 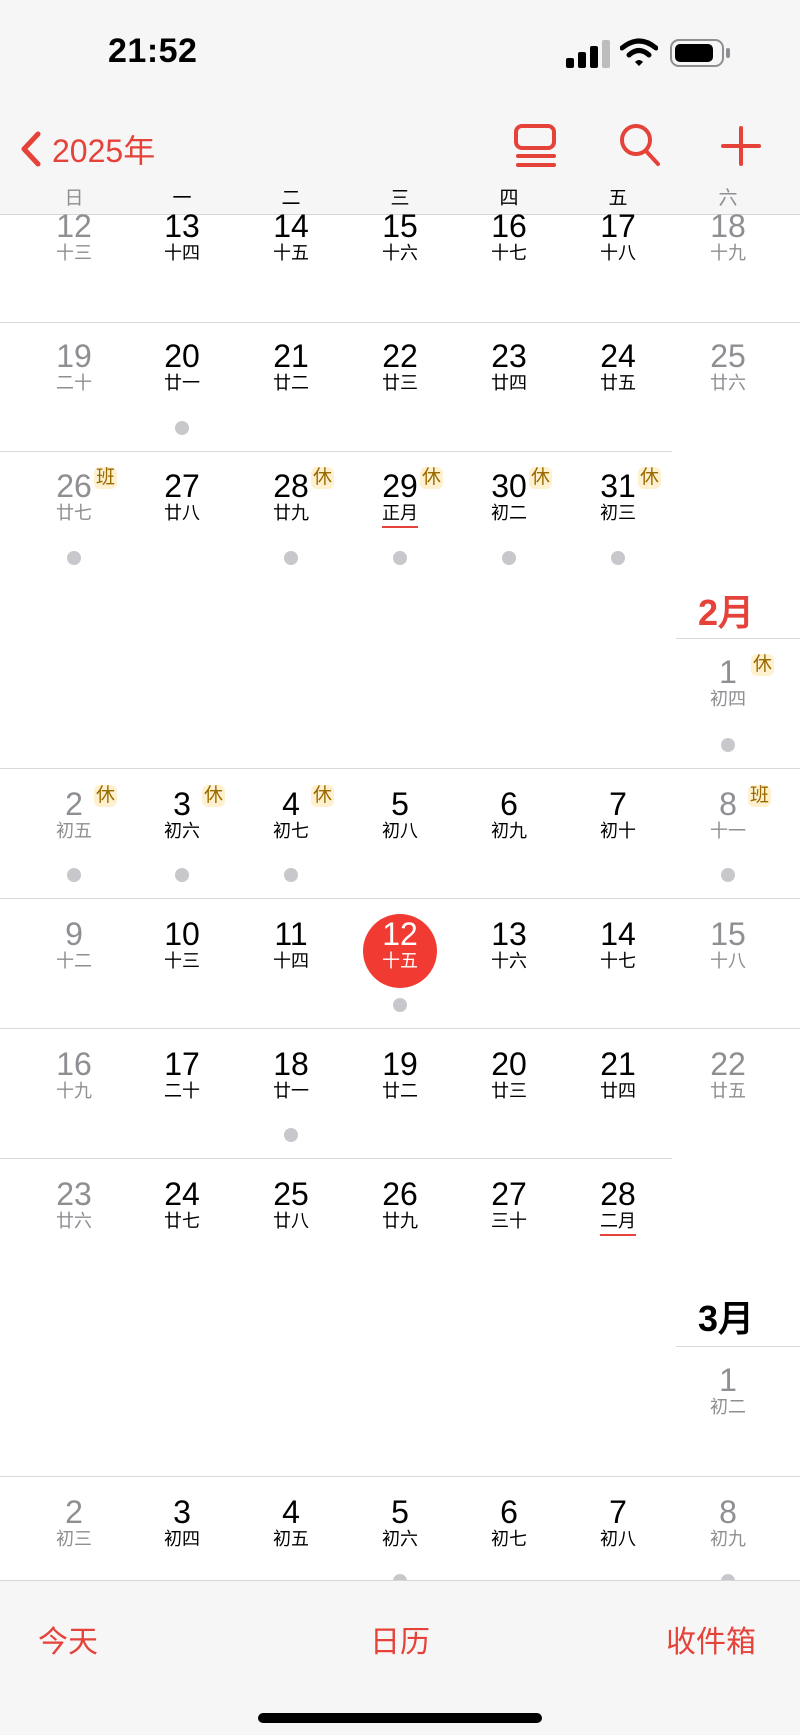 I want to click on workday-badge: 班, so click(x=106, y=478).